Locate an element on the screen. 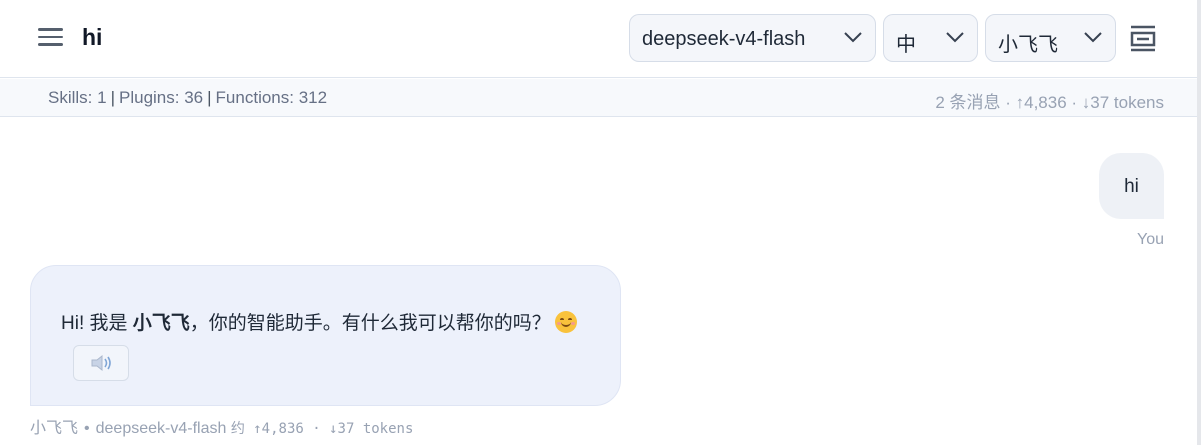 Image resolution: width=1201 pixels, height=445 pixels. model-select-value: deepseek-v4-flash is located at coordinates (724, 39).